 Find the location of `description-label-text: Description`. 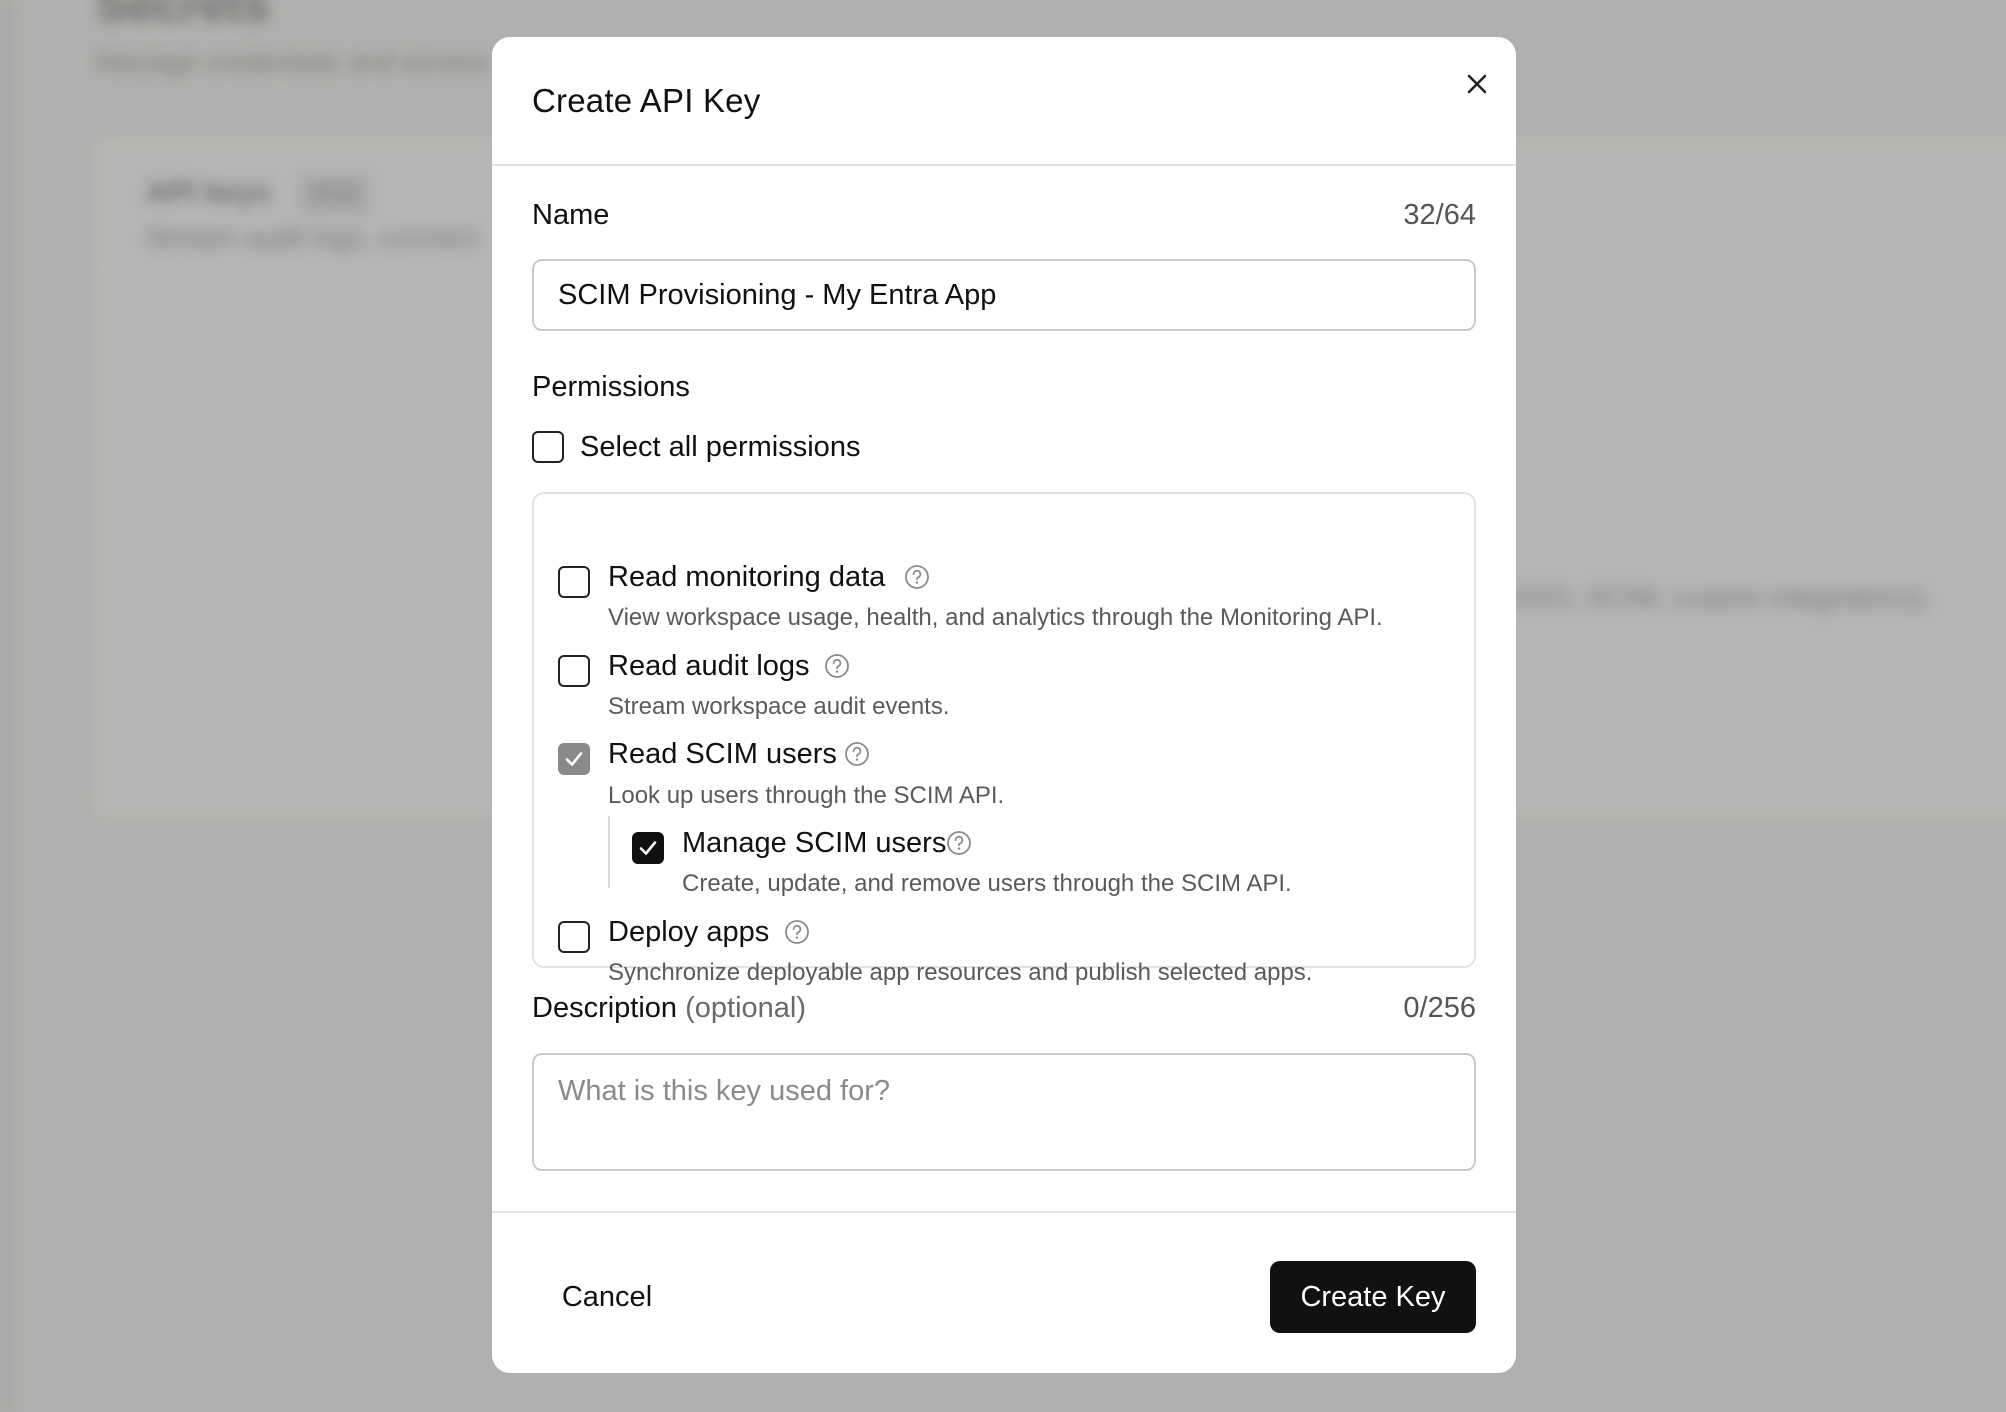

description-label-text: Description is located at coordinates (605, 1008).